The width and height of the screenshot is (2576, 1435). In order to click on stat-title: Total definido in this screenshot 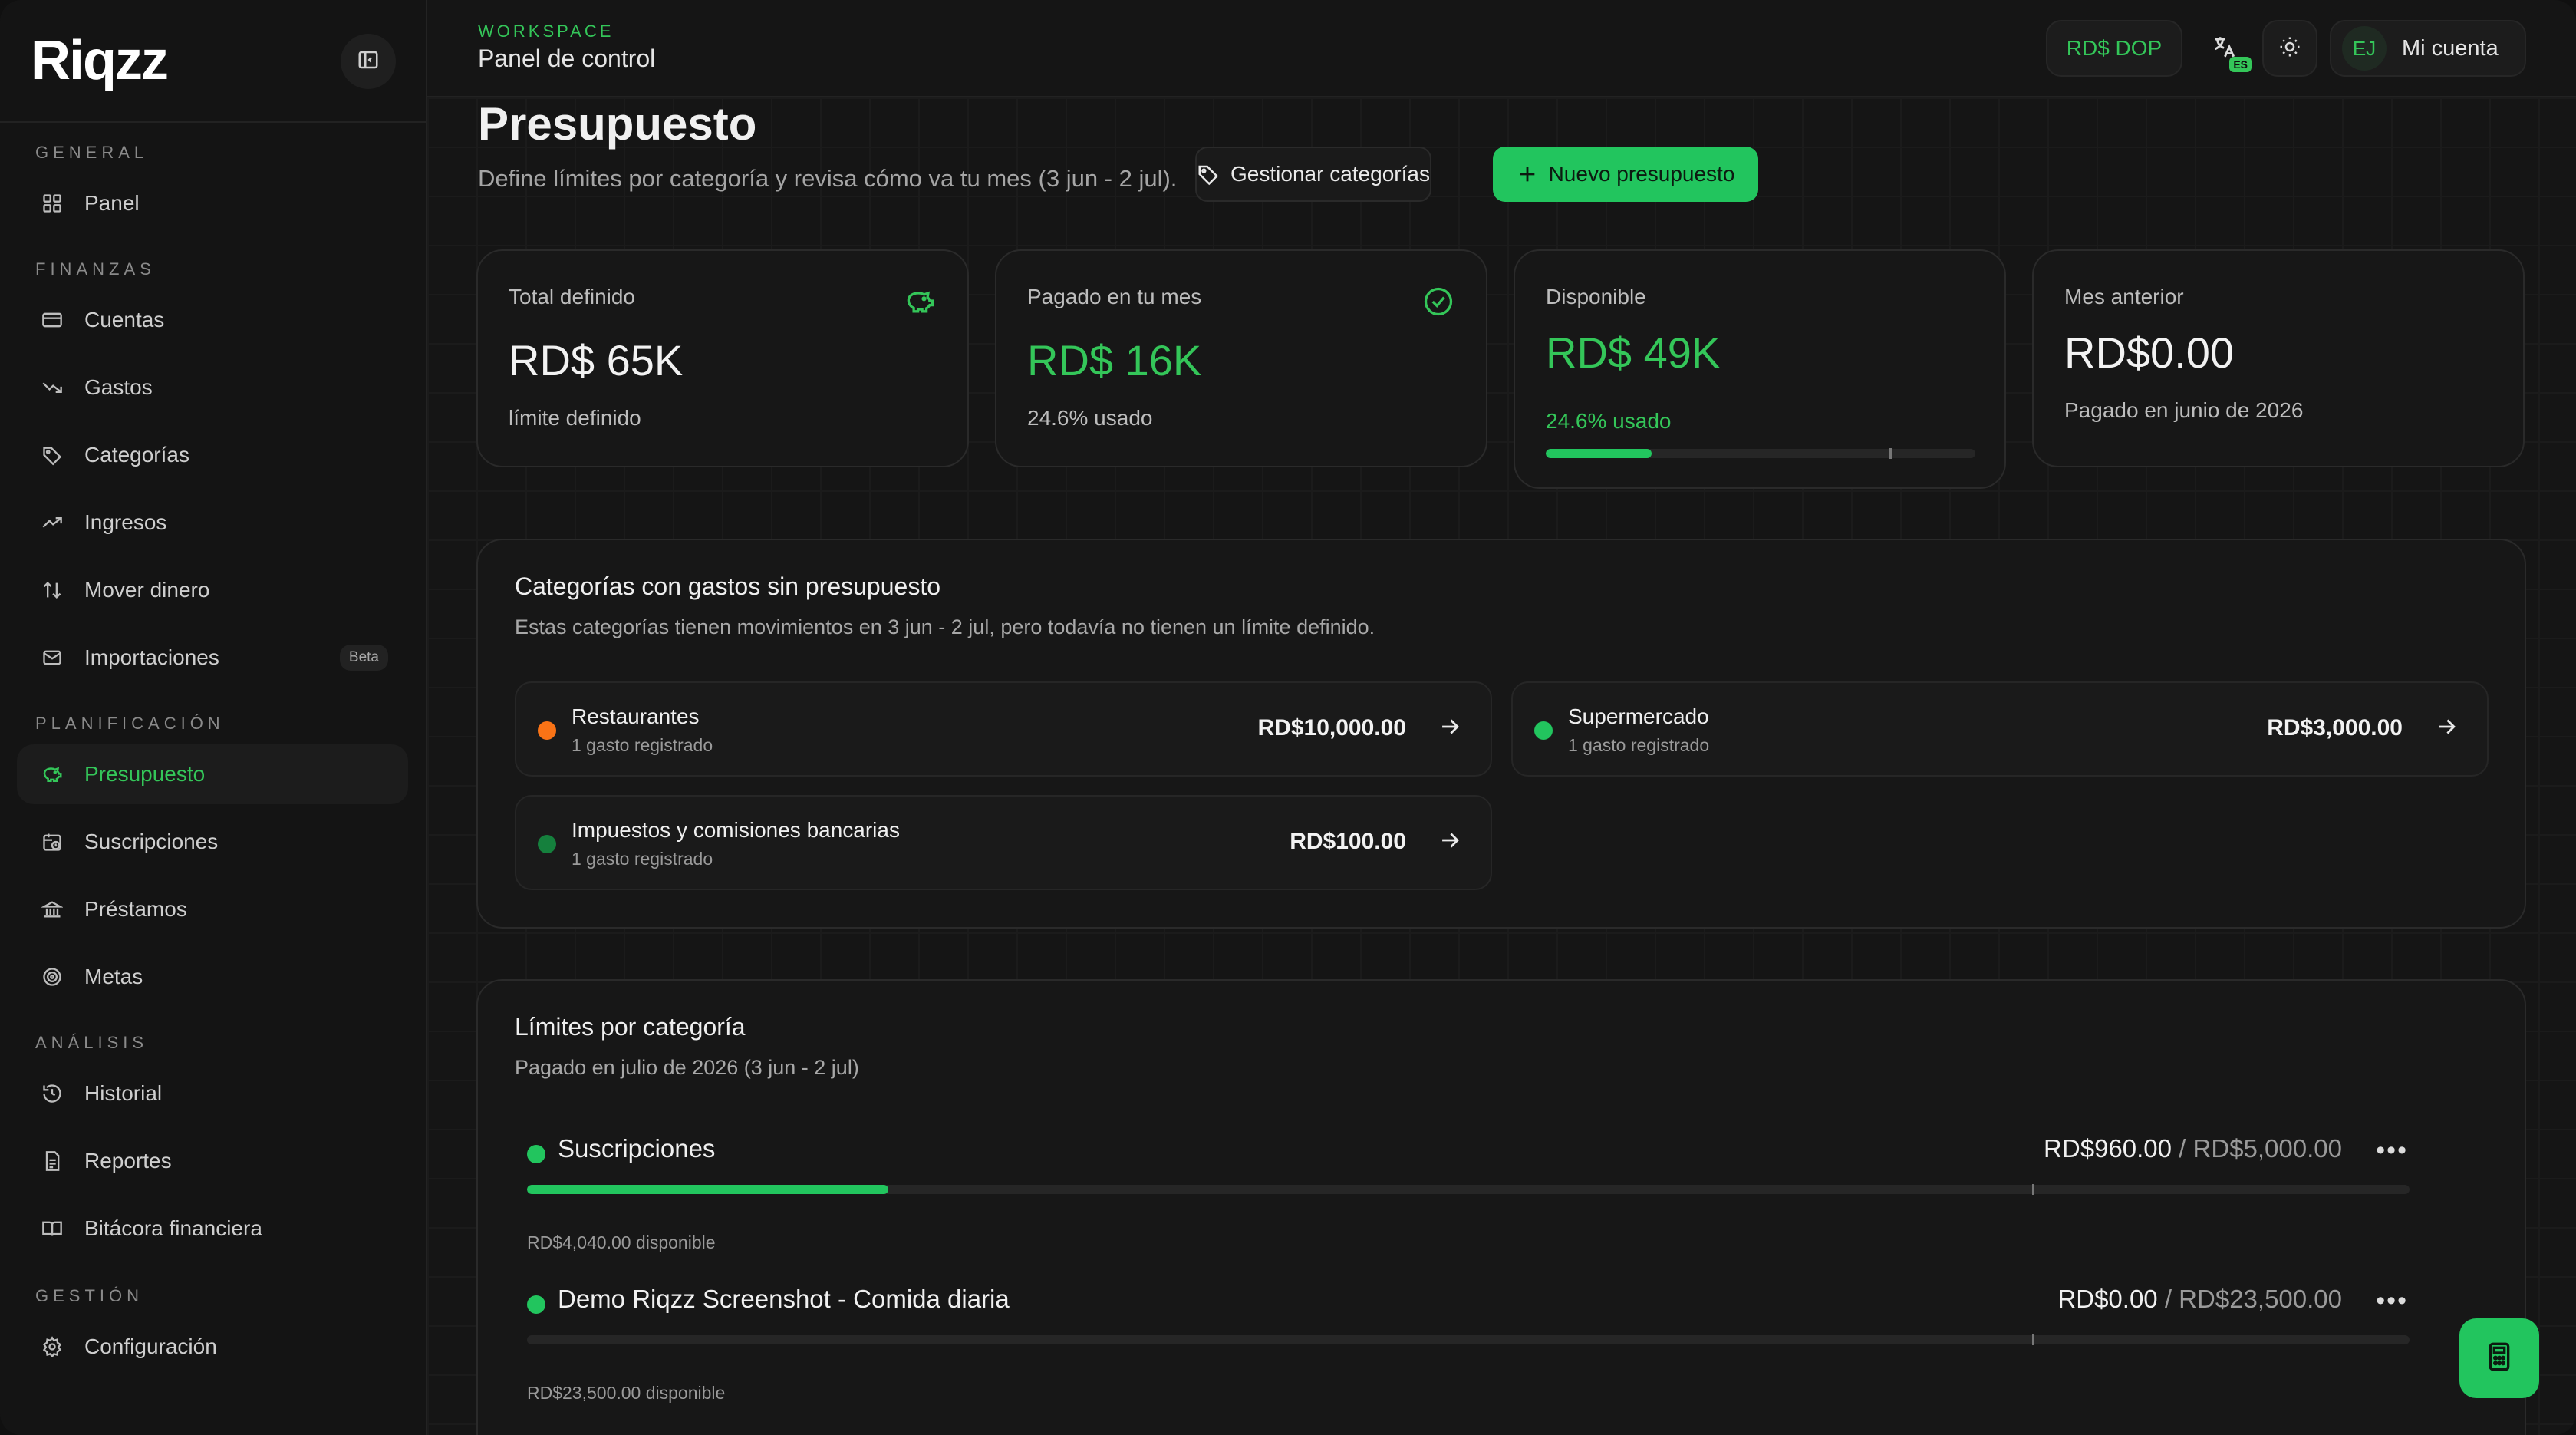, I will do `click(572, 296)`.